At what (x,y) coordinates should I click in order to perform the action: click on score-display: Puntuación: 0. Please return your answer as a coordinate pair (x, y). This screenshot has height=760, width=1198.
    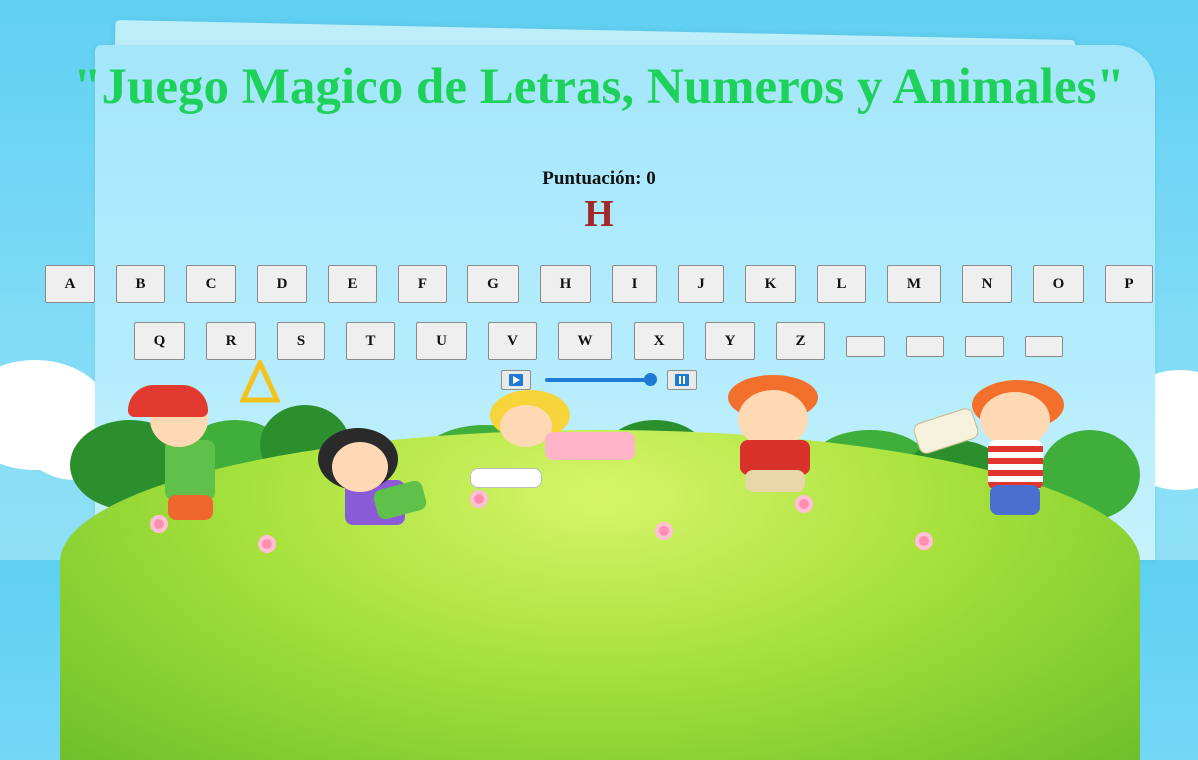
    Looking at the image, I should click on (599, 178).